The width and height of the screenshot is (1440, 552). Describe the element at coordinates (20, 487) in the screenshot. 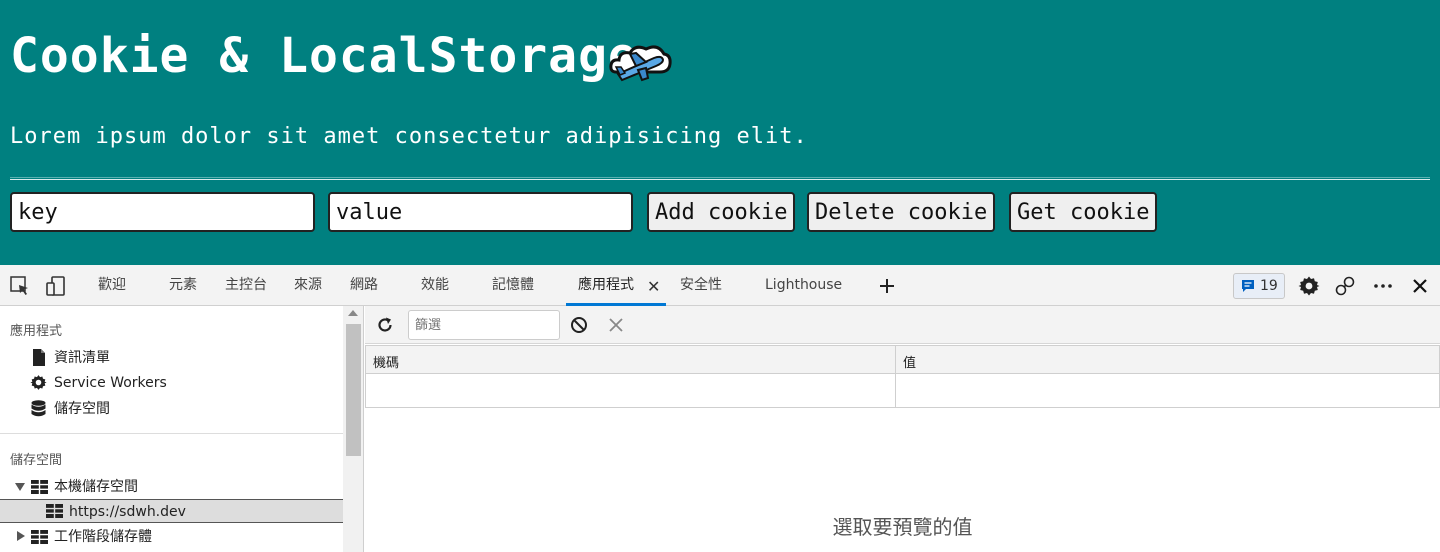

I see `expand-arrow-icon` at that location.